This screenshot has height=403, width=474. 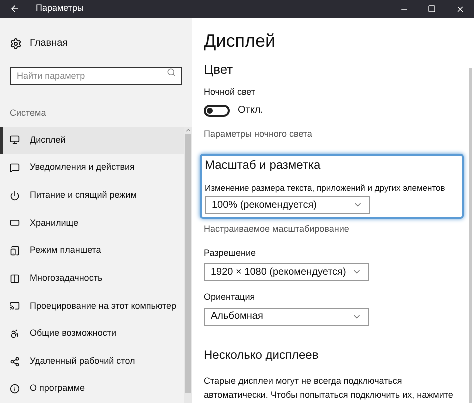 What do you see at coordinates (15, 9) in the screenshot?
I see `back-arrow-icon` at bounding box center [15, 9].